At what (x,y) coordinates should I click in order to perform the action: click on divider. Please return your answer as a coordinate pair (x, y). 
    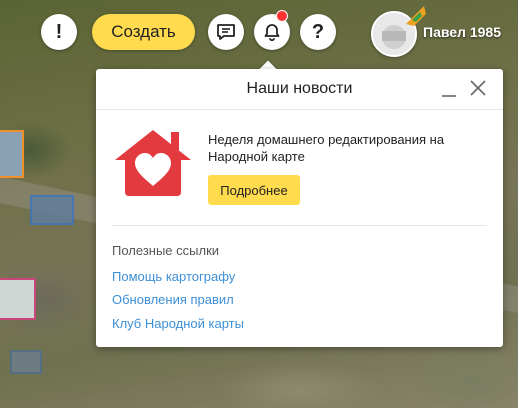
    Looking at the image, I should click on (299, 225).